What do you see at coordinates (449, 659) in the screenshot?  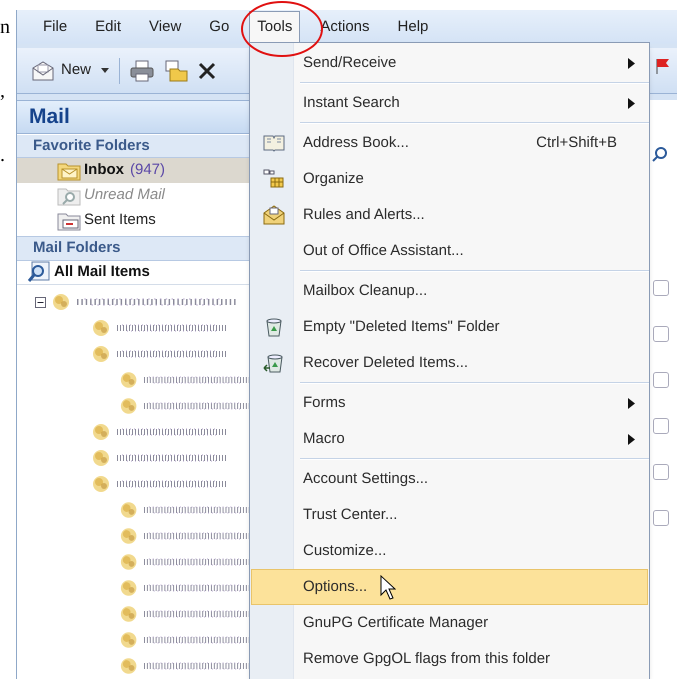 I see `menu-item: Remove GpgOL flags from this folder` at bounding box center [449, 659].